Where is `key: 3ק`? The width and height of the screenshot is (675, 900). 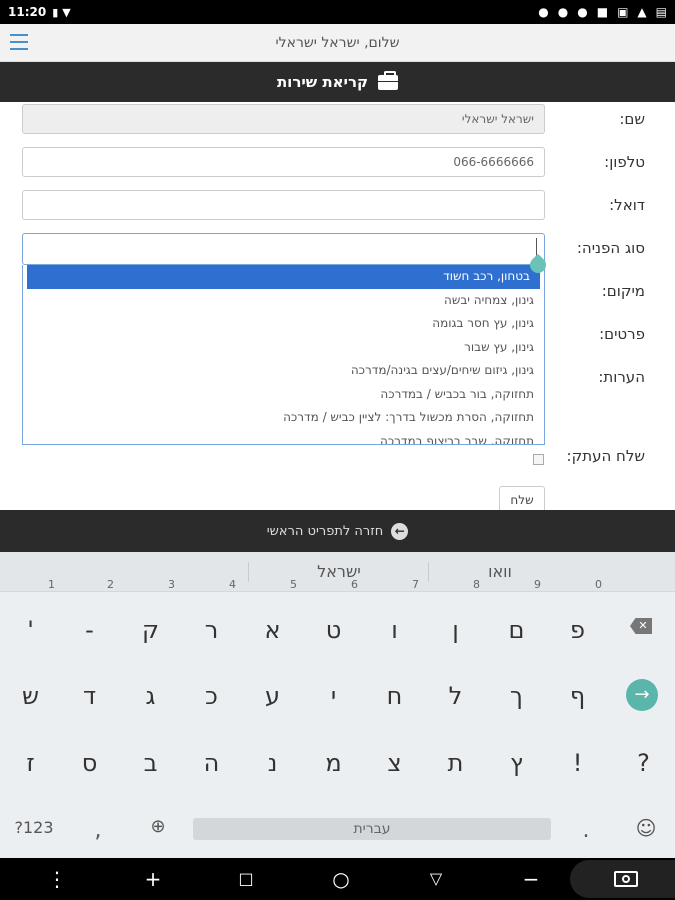 key: 3ק is located at coordinates (150, 619).